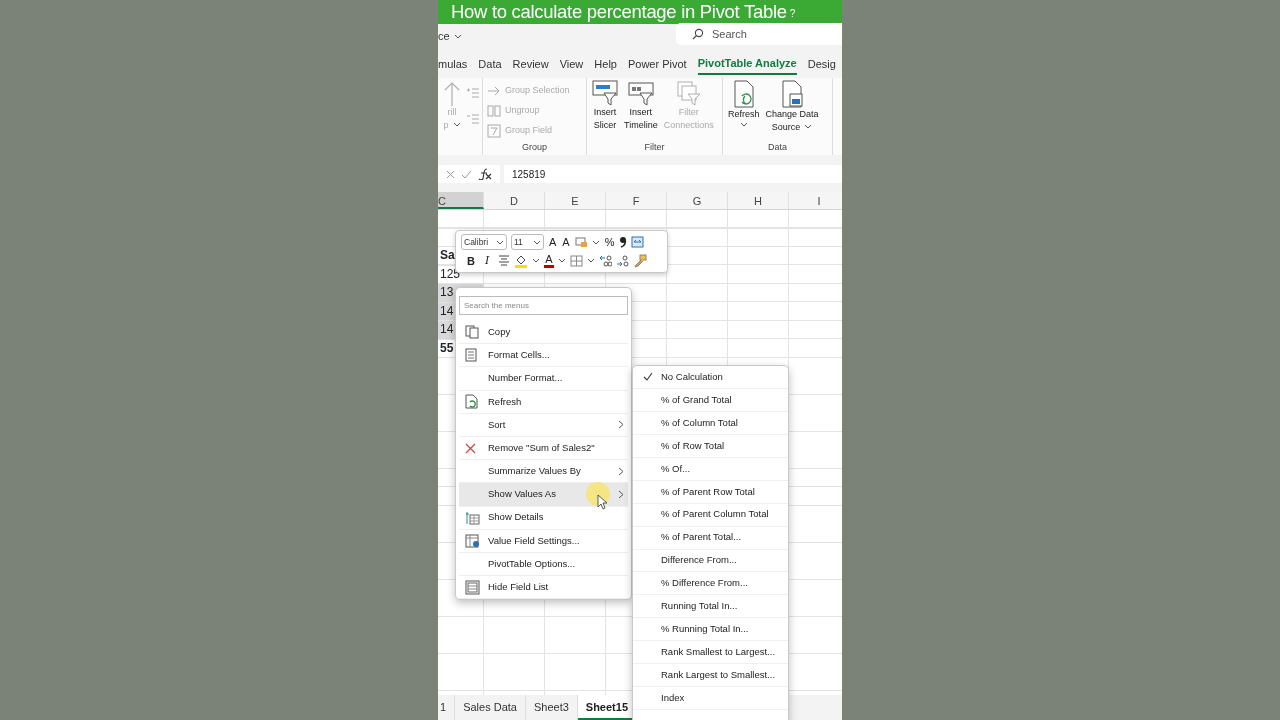 The image size is (1280, 720). Describe the element at coordinates (710, 423) in the screenshot. I see `menu-item: % of Column Total` at that location.